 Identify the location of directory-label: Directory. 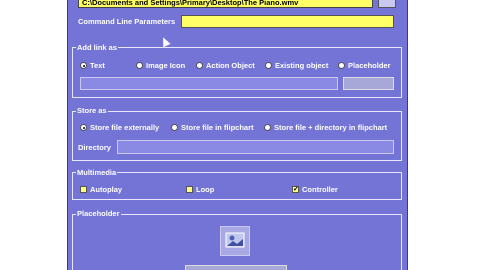
(94, 147).